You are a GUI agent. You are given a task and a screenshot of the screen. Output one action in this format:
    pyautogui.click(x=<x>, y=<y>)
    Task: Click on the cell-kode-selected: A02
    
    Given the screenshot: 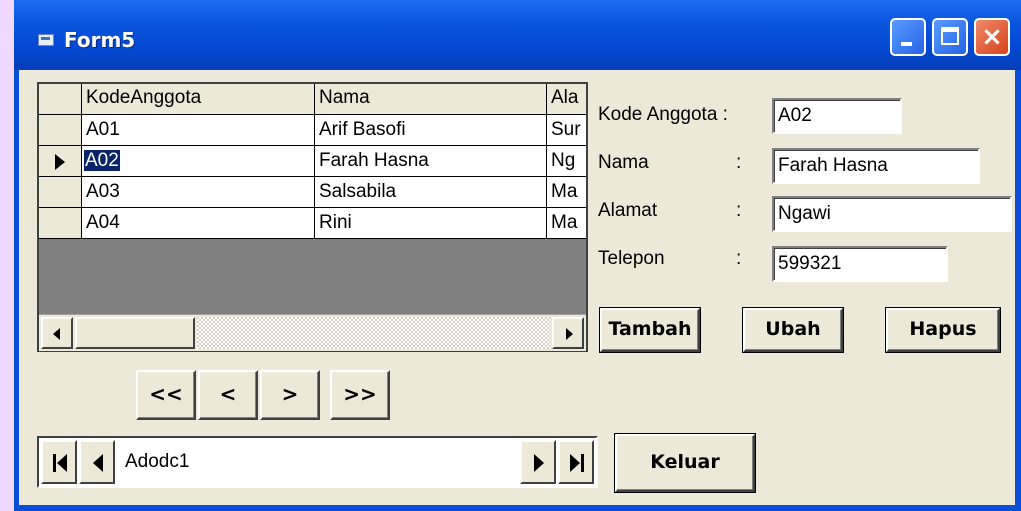 What is the action you would take?
    pyautogui.click(x=198, y=161)
    